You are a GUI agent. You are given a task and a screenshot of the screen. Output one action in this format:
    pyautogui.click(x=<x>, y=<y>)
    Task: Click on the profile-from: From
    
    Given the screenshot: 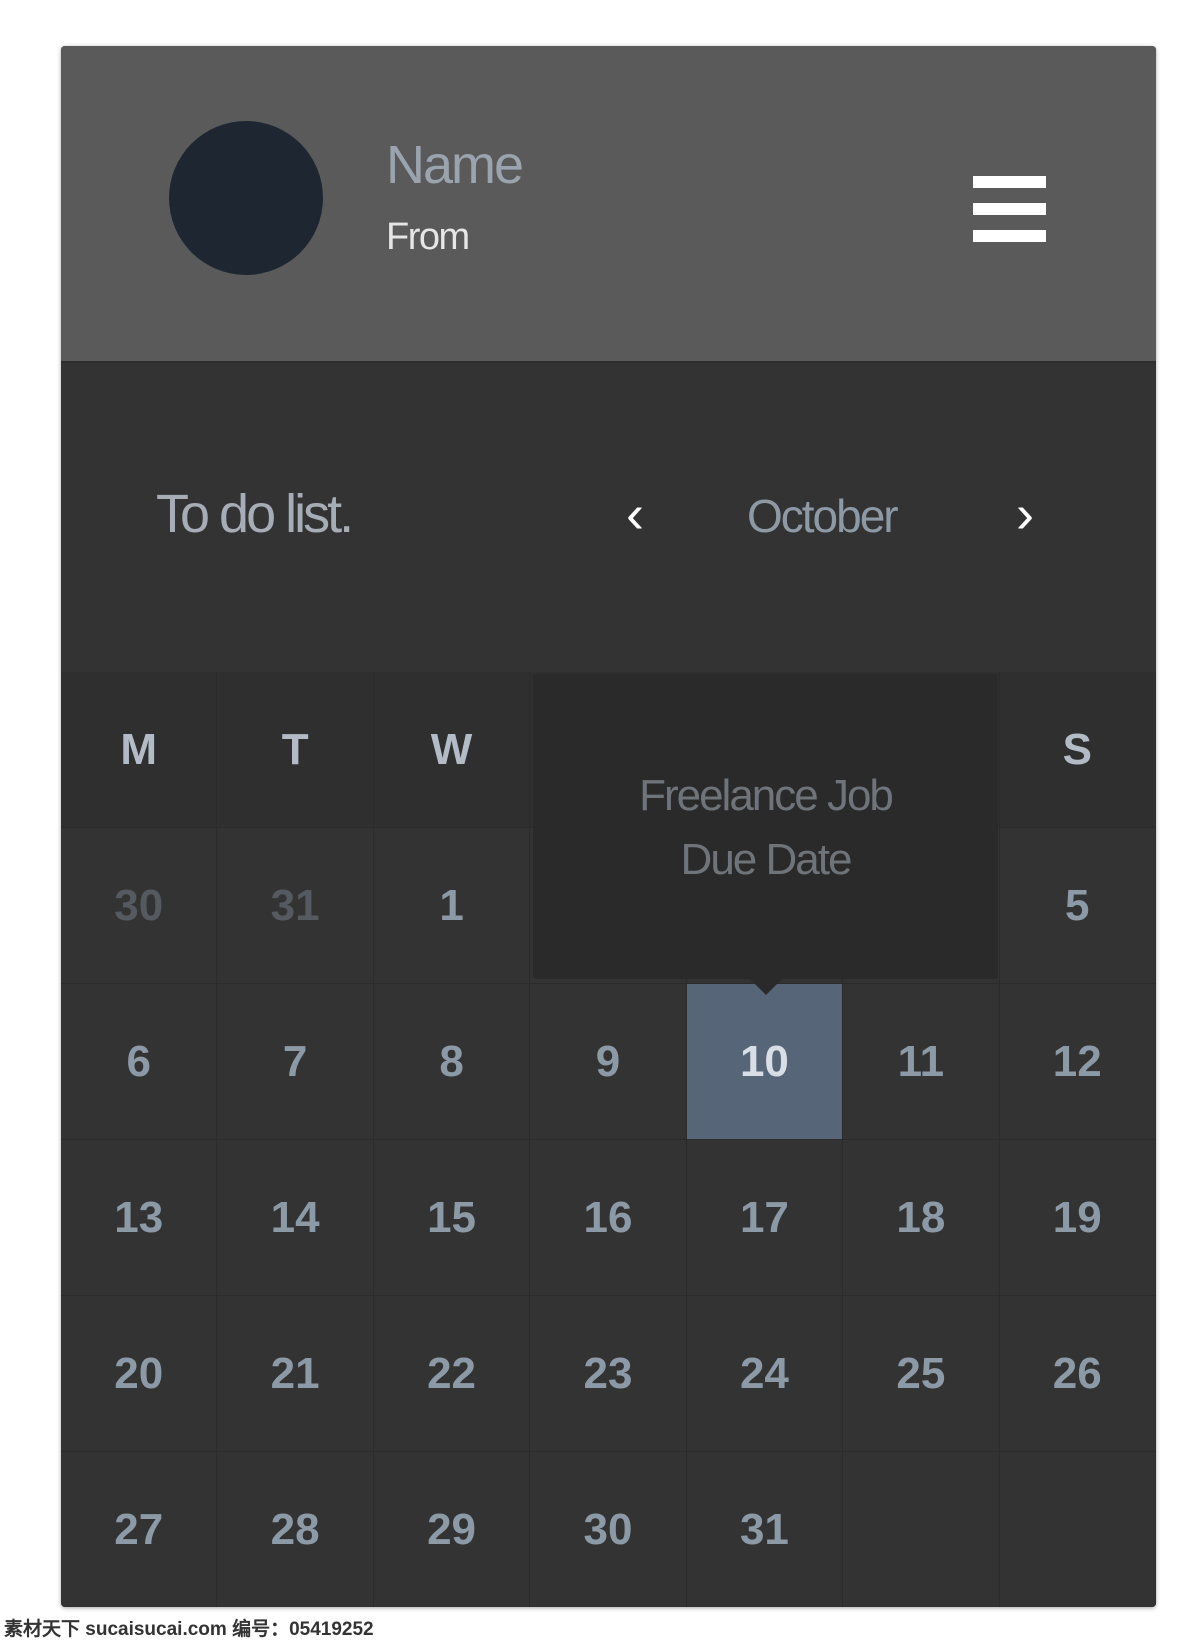 What is the action you would take?
    pyautogui.click(x=428, y=237)
    